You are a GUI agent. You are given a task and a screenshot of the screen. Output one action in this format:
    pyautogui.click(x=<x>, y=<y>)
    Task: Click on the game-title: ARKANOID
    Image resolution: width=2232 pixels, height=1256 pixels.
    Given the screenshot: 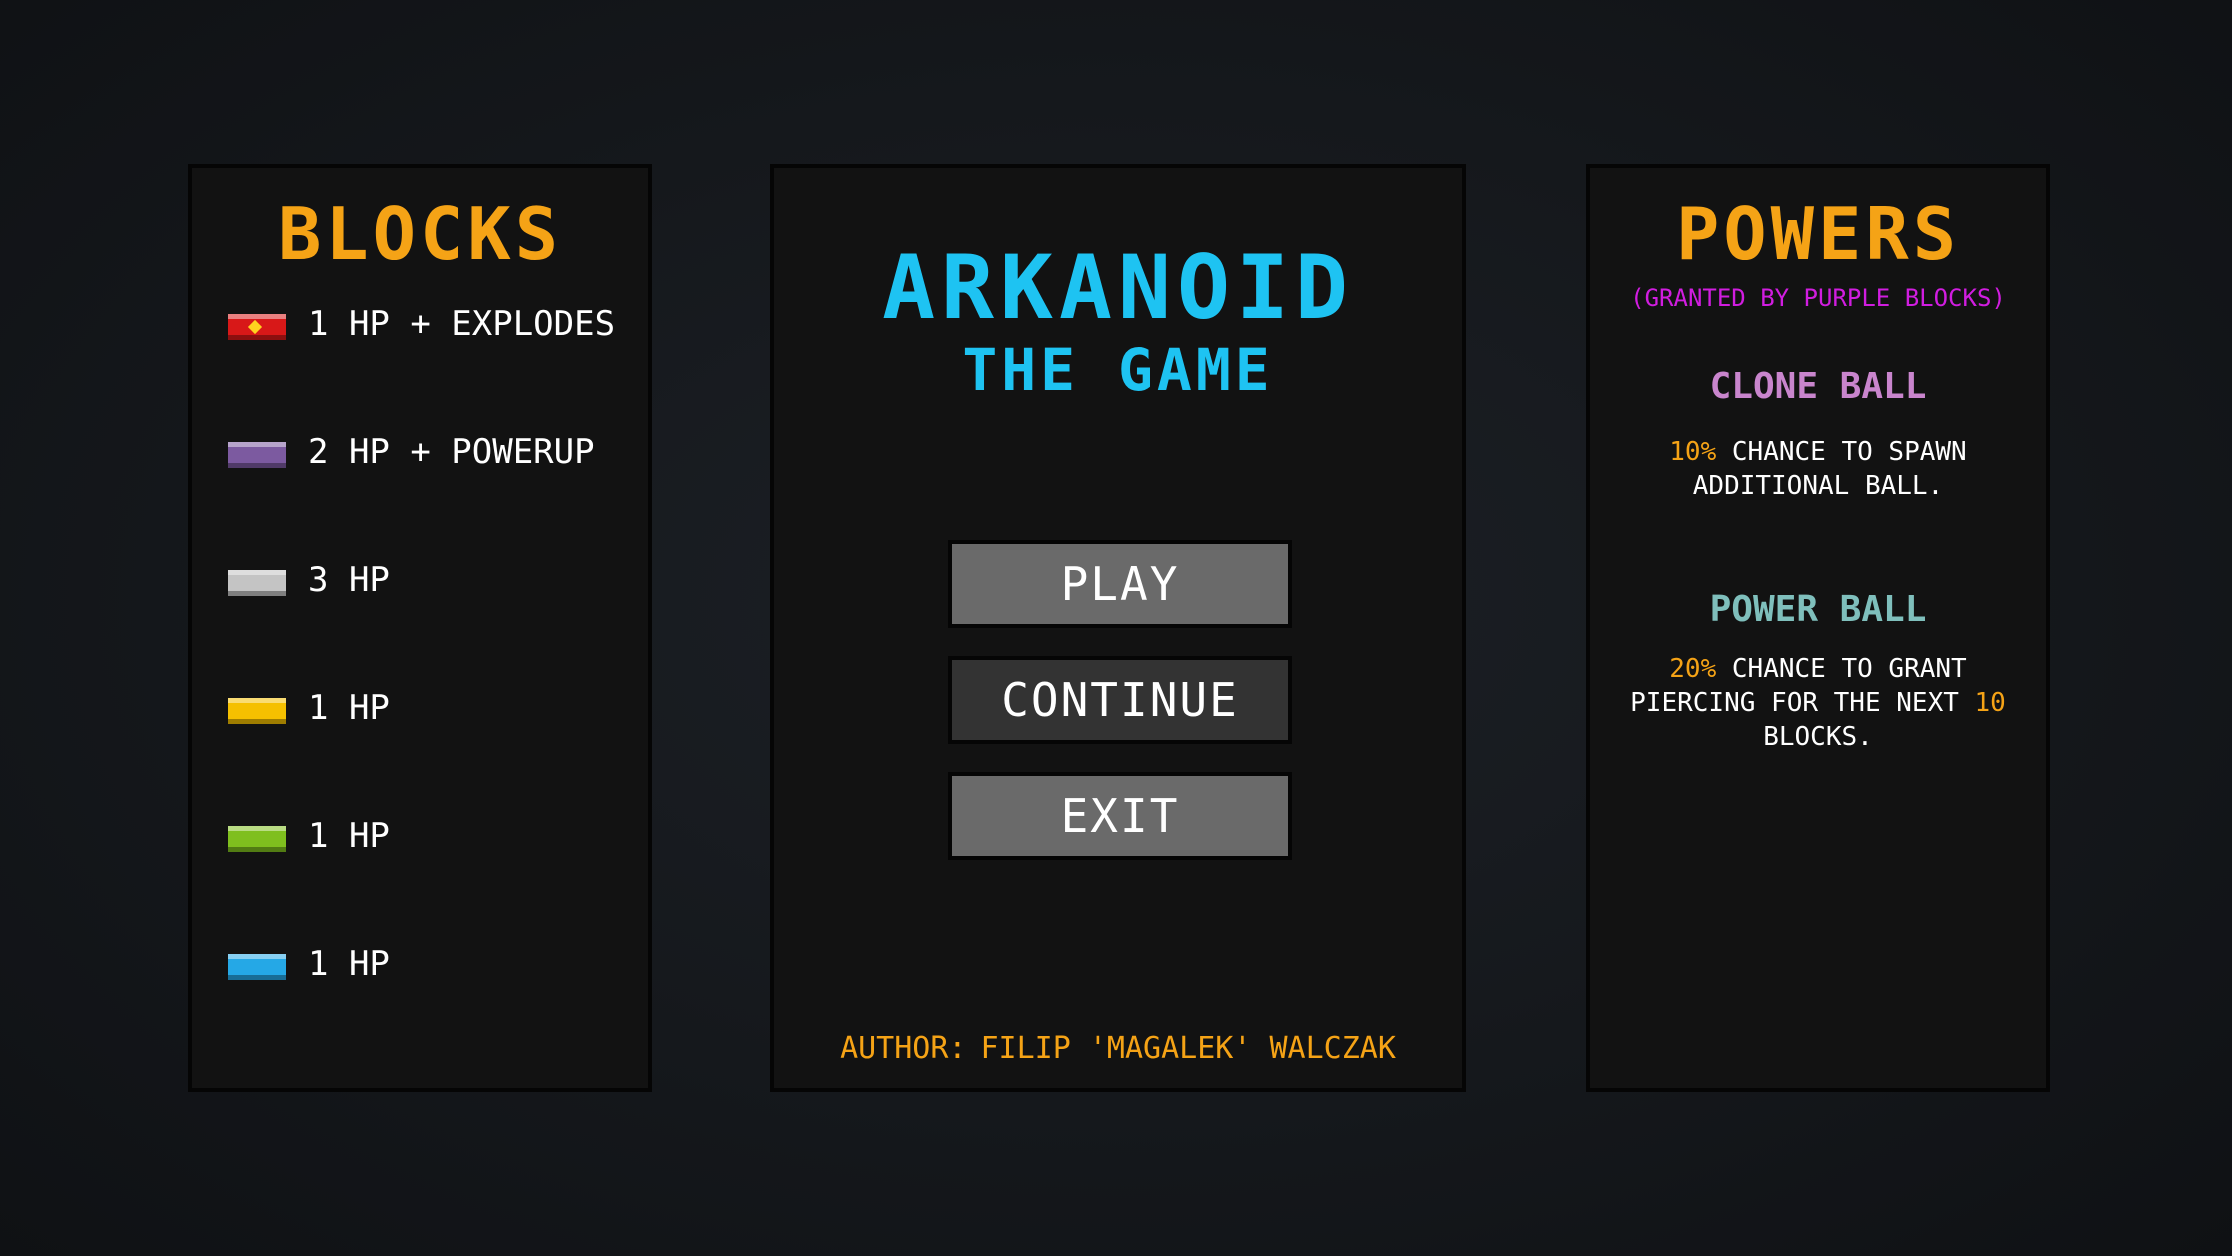 What is the action you would take?
    pyautogui.click(x=1118, y=287)
    